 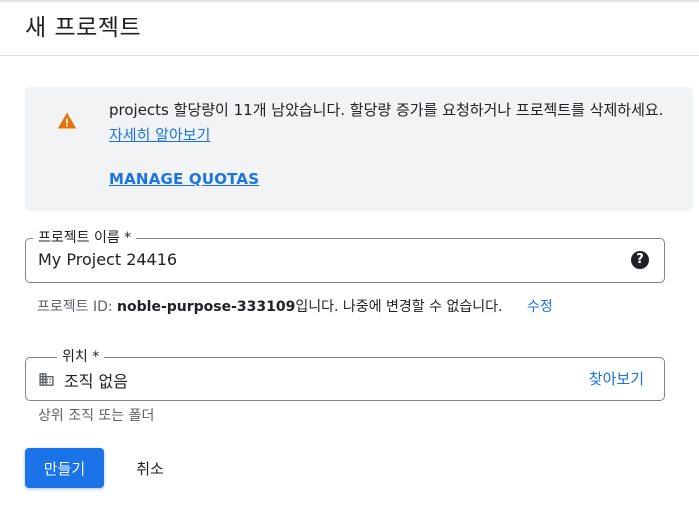 I want to click on location-label: 위치 *, so click(x=81, y=357).